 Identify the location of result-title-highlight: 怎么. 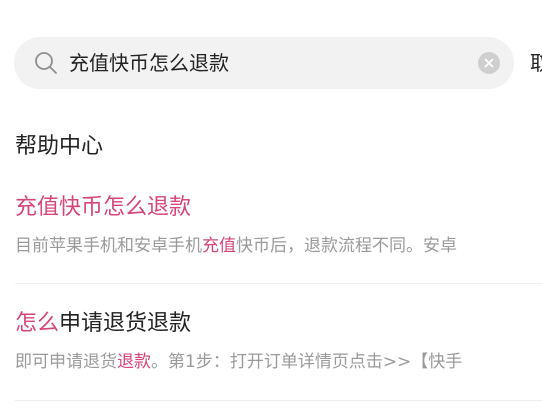
(37, 323).